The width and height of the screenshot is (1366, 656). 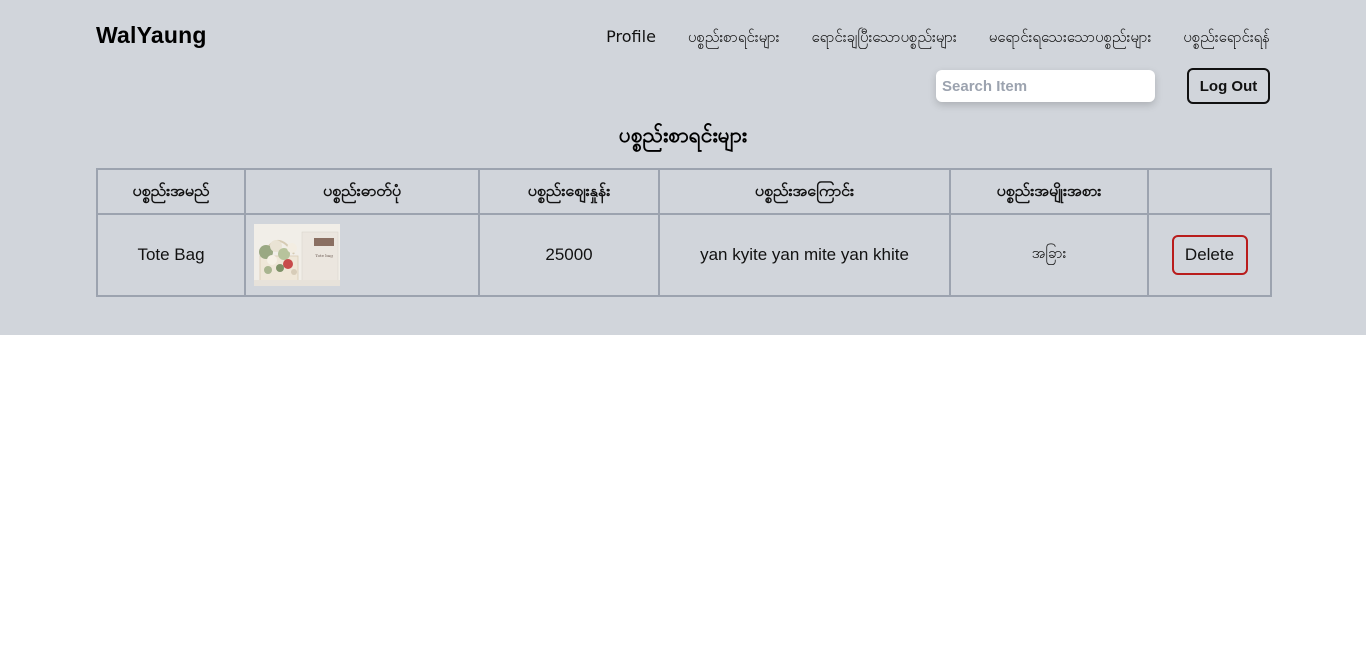 I want to click on nav-profile: Profile, so click(x=631, y=37).